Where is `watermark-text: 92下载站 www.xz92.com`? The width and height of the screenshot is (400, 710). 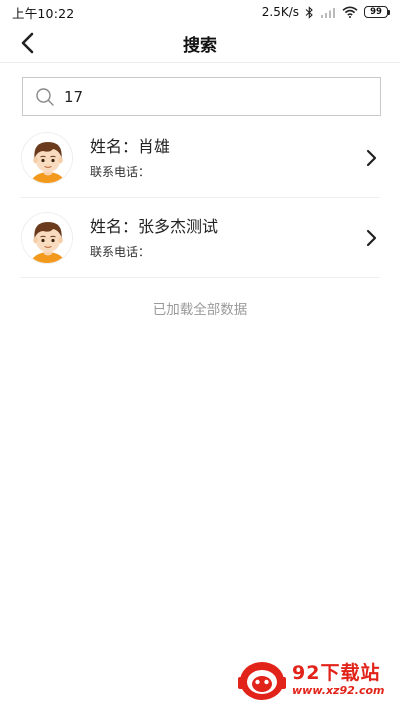 watermark-text: 92下载站 www.xz92.com is located at coordinates (338, 680).